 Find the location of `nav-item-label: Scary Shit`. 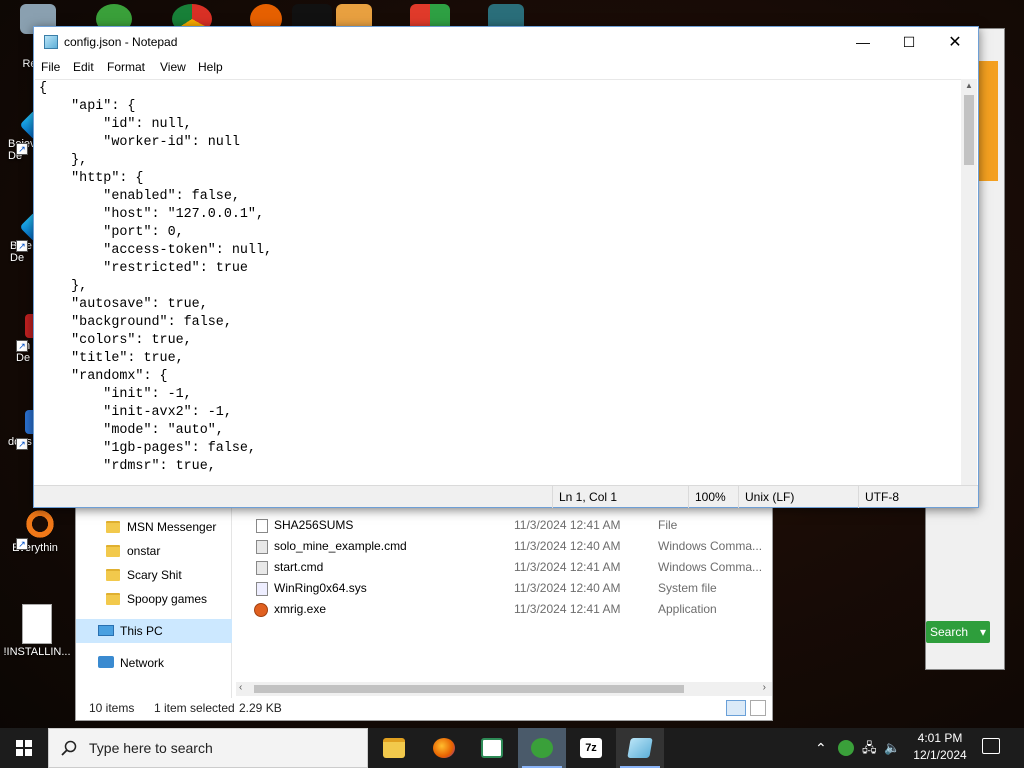

nav-item-label: Scary Shit is located at coordinates (154, 575).